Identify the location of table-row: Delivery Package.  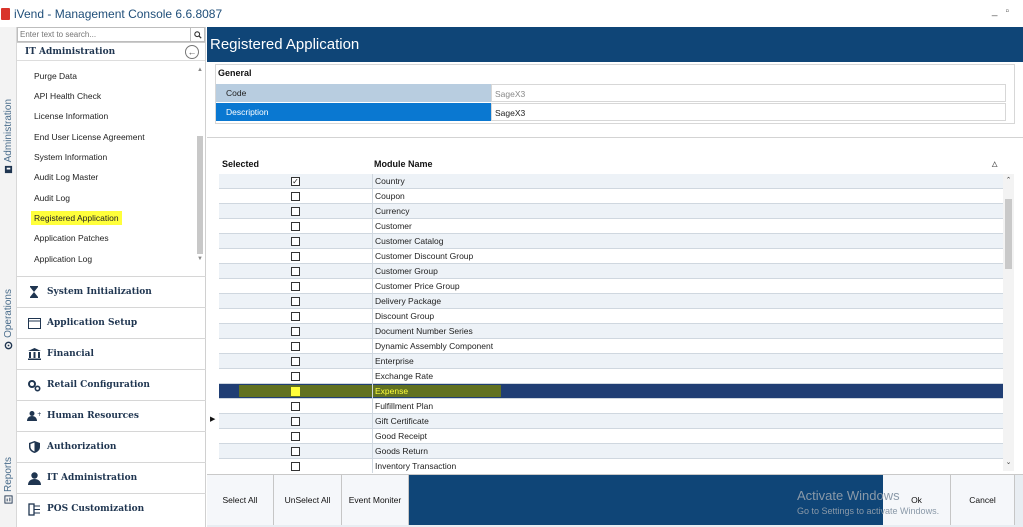
(616, 301).